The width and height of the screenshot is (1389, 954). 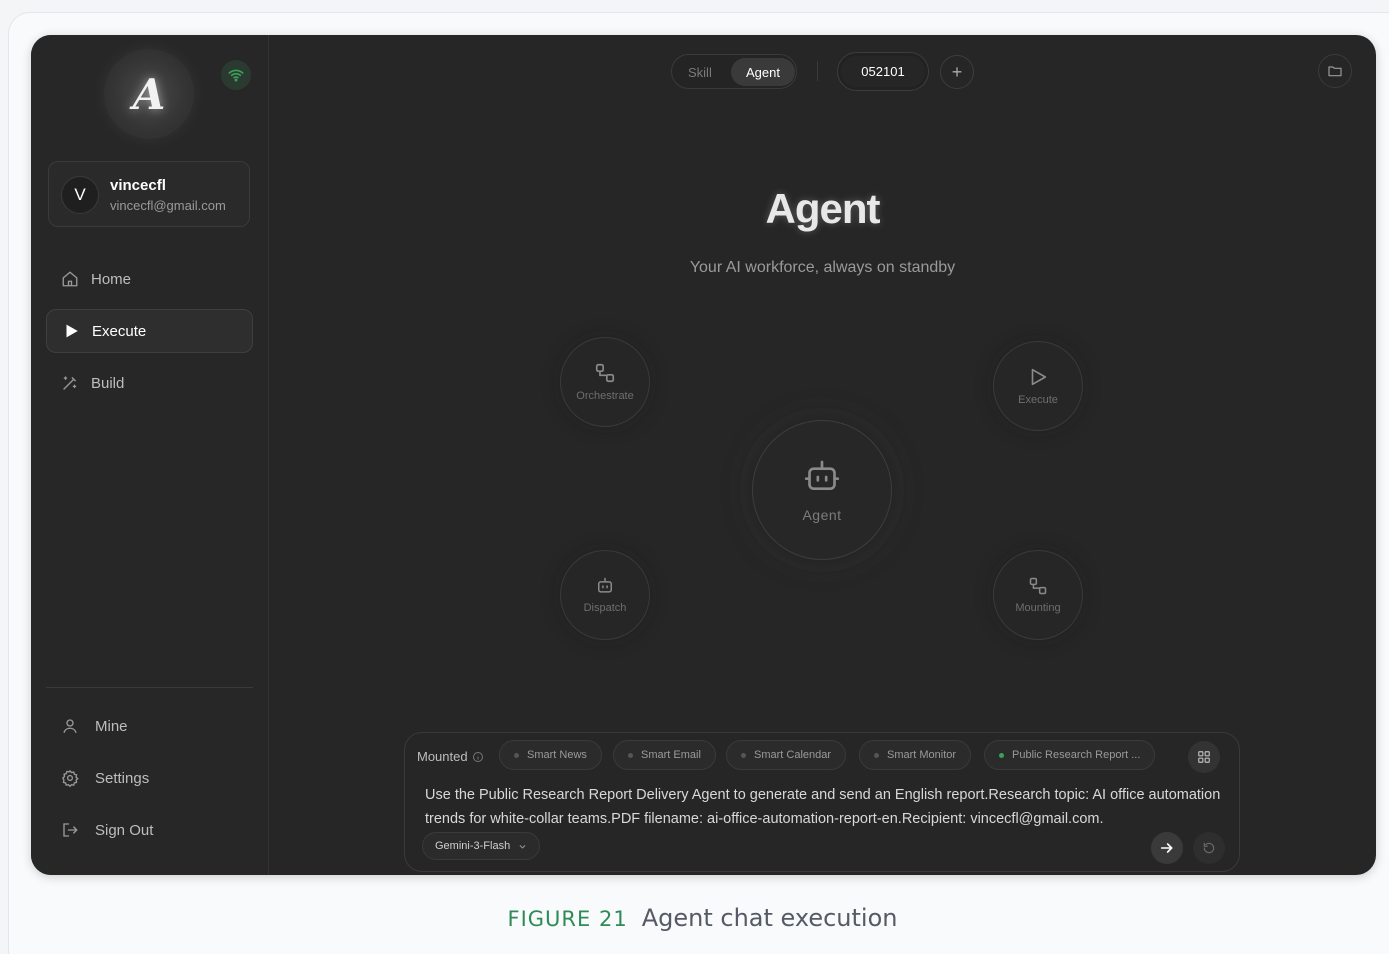 I want to click on arrow-right-icon, so click(x=1166, y=848).